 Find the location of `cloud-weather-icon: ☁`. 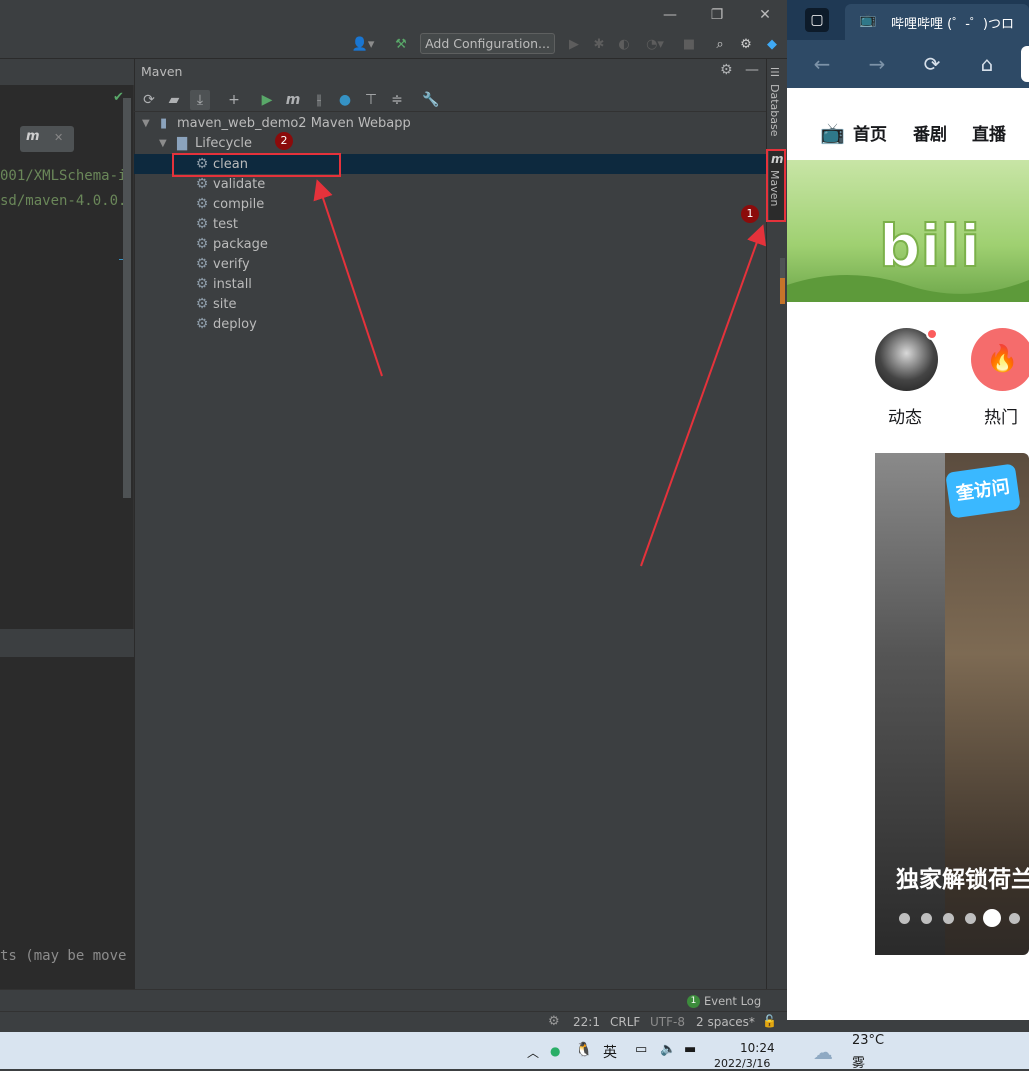

cloud-weather-icon: ☁ is located at coordinates (823, 1052).